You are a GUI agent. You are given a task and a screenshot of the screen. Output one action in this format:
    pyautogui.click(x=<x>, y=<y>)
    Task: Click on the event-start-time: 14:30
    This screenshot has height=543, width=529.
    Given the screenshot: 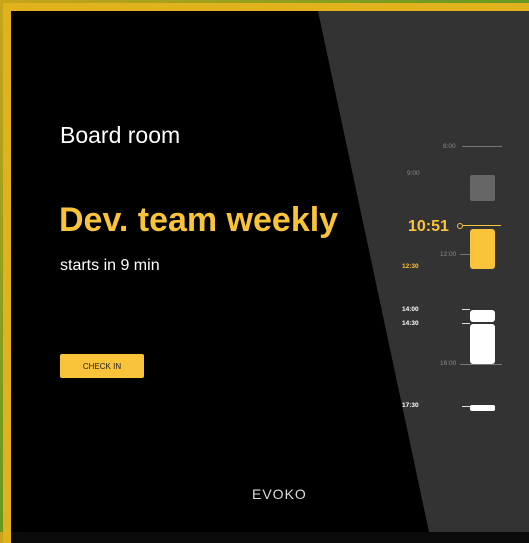 What is the action you would take?
    pyautogui.click(x=410, y=323)
    